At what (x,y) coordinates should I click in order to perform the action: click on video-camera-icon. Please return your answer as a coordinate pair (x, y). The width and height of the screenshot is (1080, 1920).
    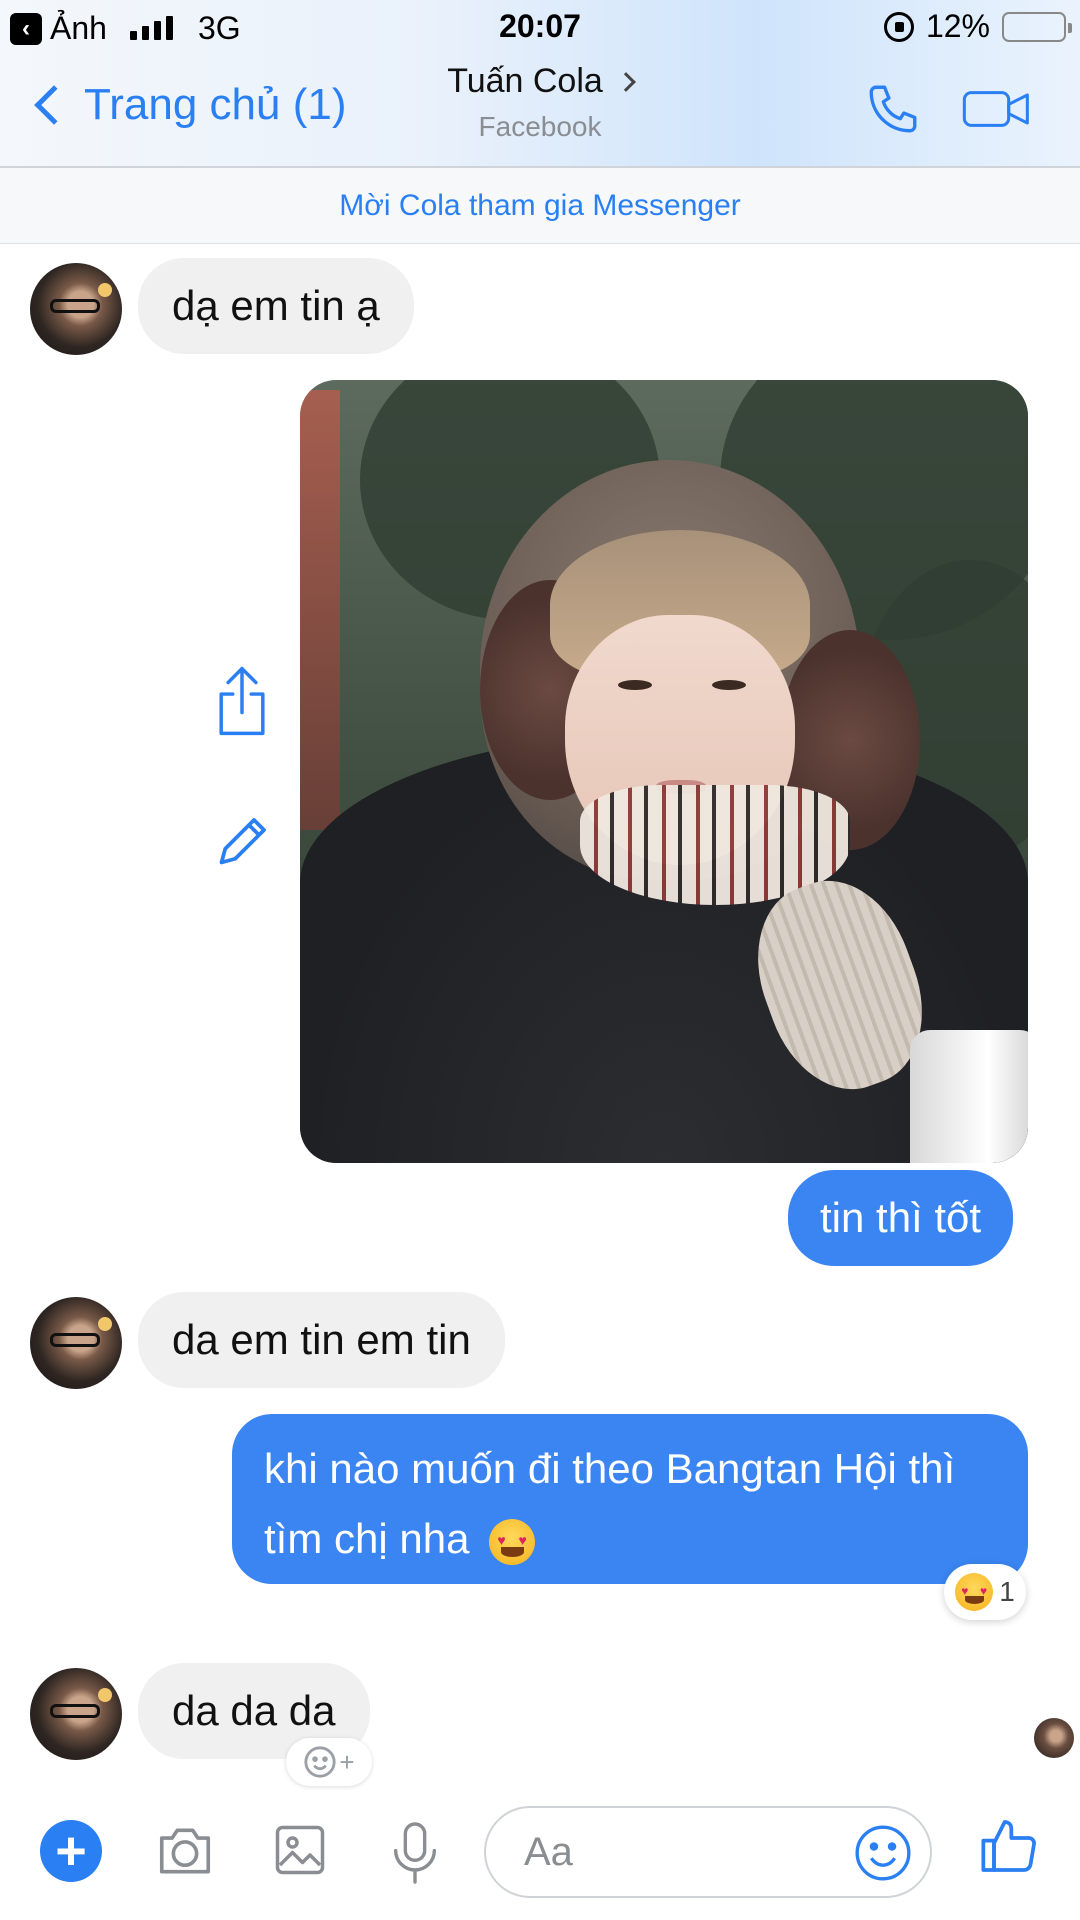
    Looking at the image, I should click on (997, 111).